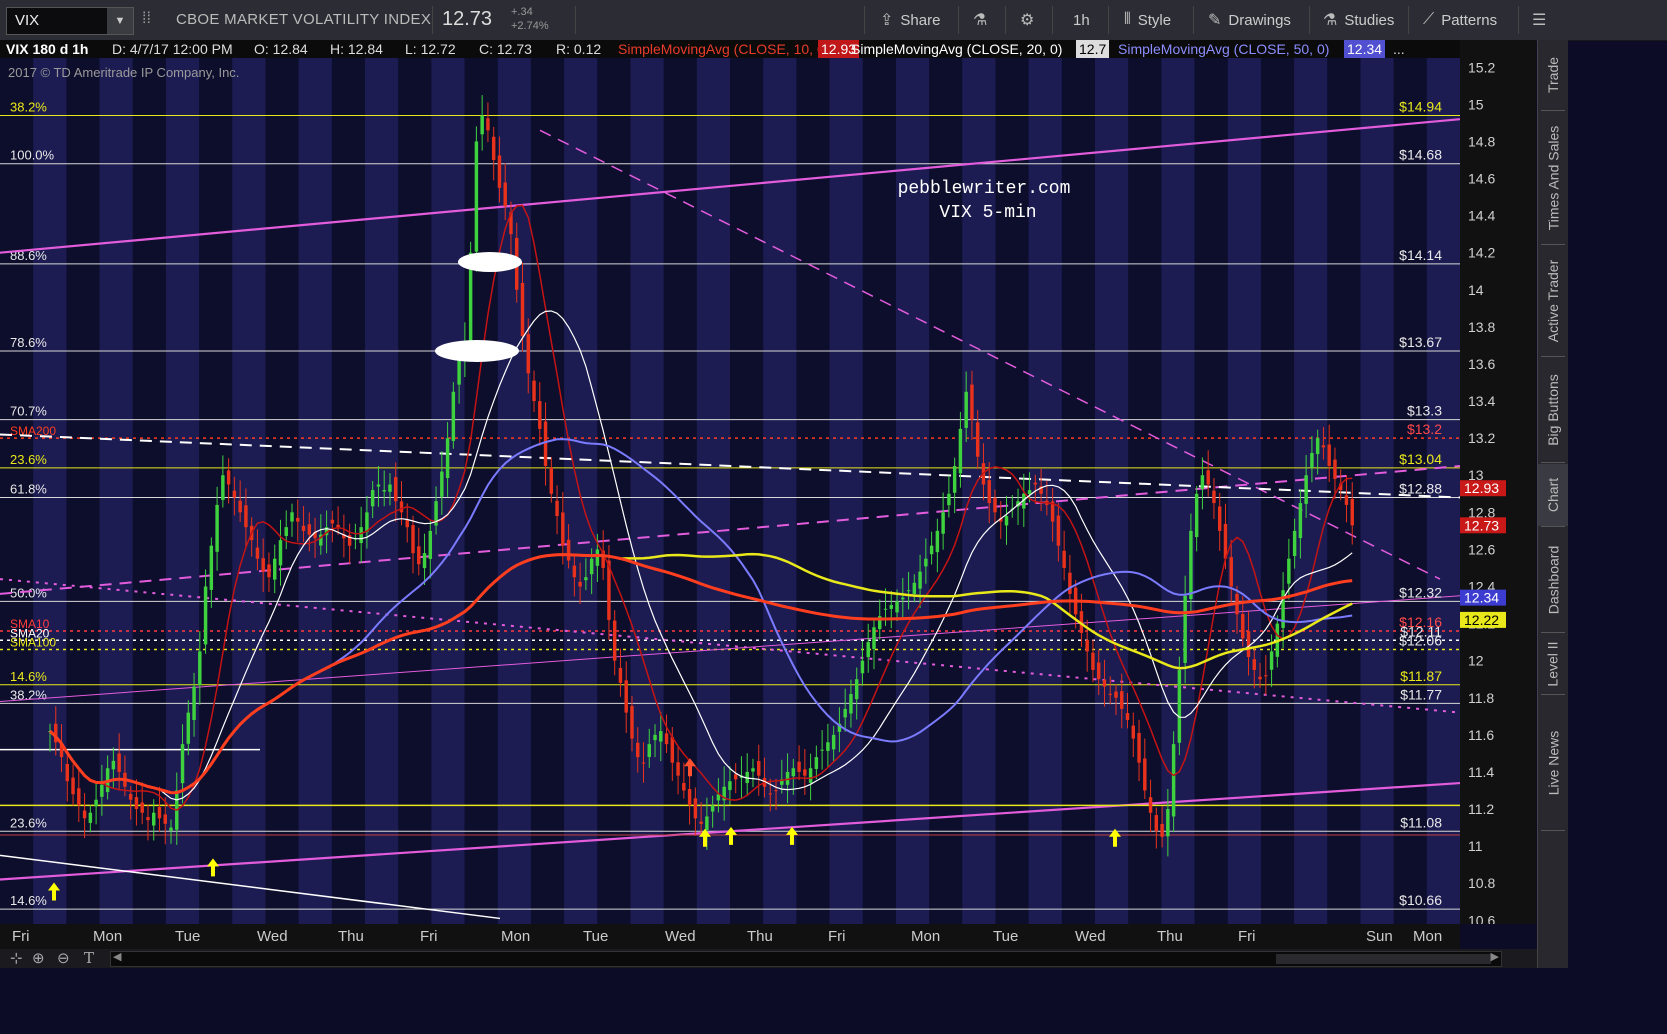 This screenshot has height=1034, width=1667. I want to click on chevron-down-icon: ▼, so click(120, 21).